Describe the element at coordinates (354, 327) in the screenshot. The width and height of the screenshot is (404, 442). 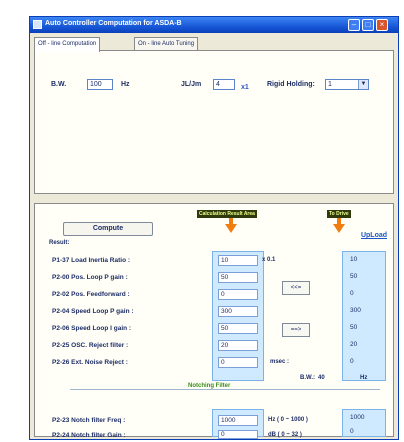
I see `drive-value-p2-06: 50` at that location.